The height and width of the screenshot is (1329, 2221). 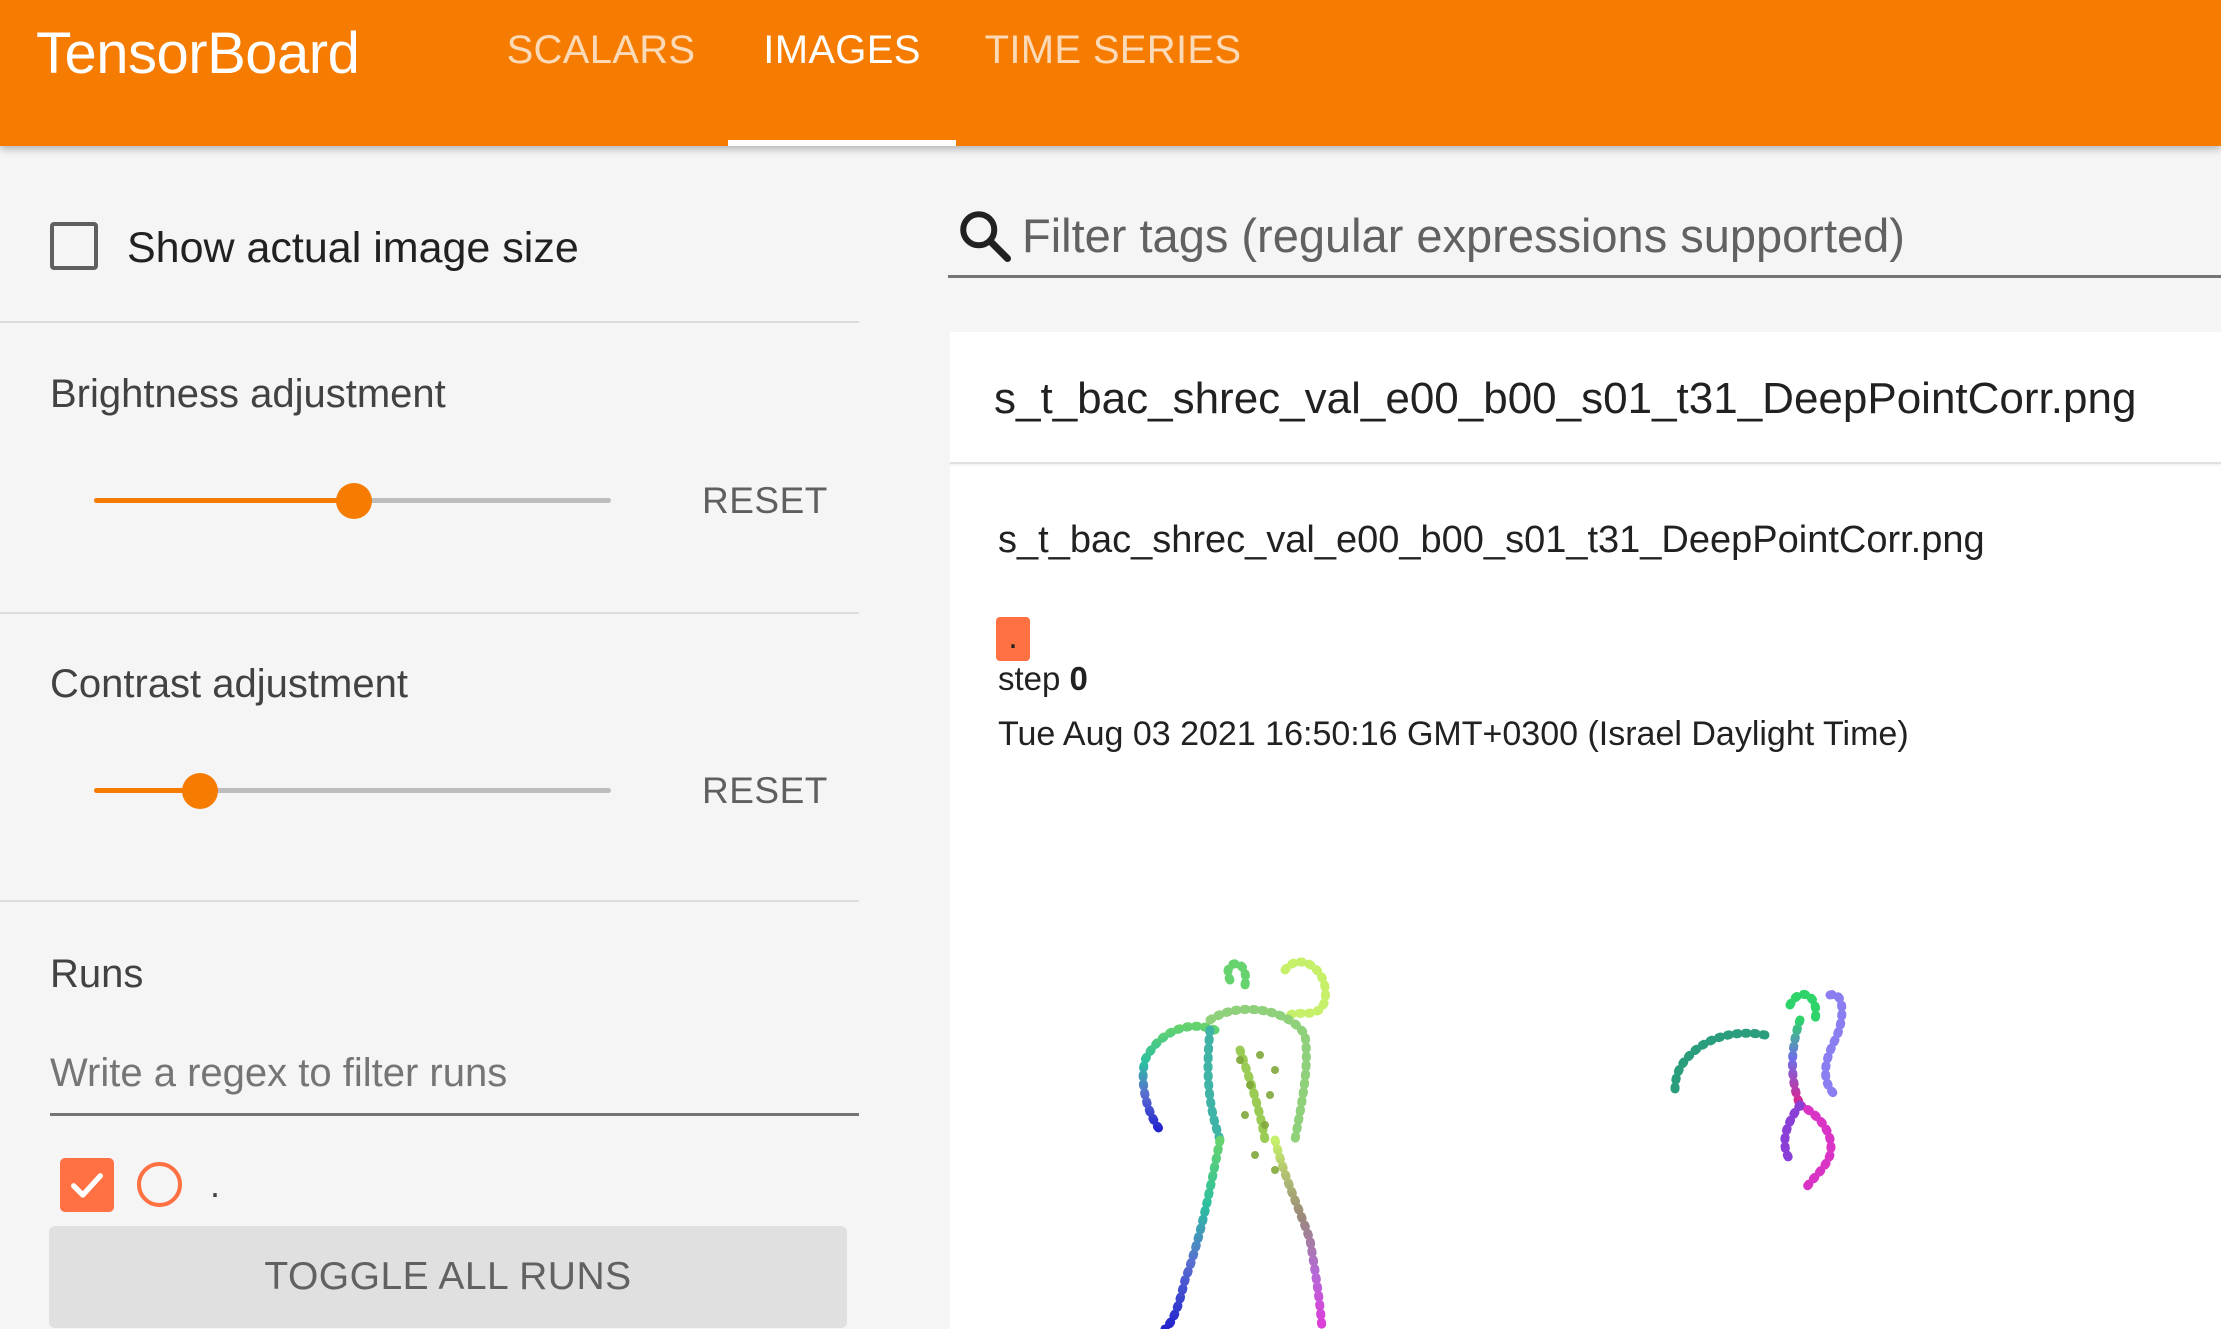 What do you see at coordinates (1600, 1134) in the screenshot?
I see `point-cloud-image` at bounding box center [1600, 1134].